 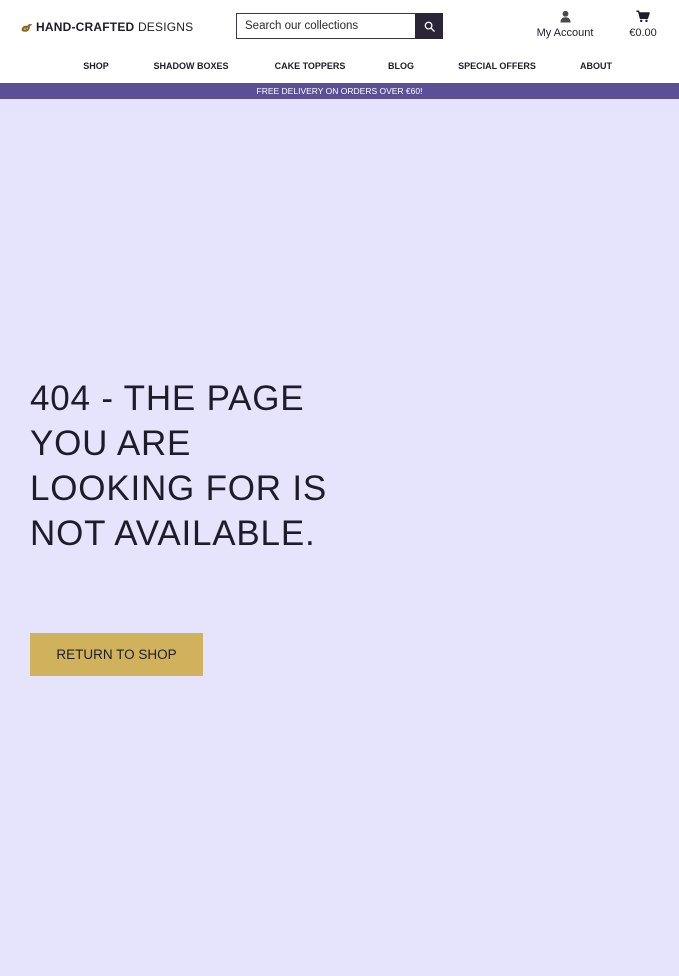 What do you see at coordinates (116, 654) in the screenshot?
I see `return-to-shop-button: RETURN TO SHOP` at bounding box center [116, 654].